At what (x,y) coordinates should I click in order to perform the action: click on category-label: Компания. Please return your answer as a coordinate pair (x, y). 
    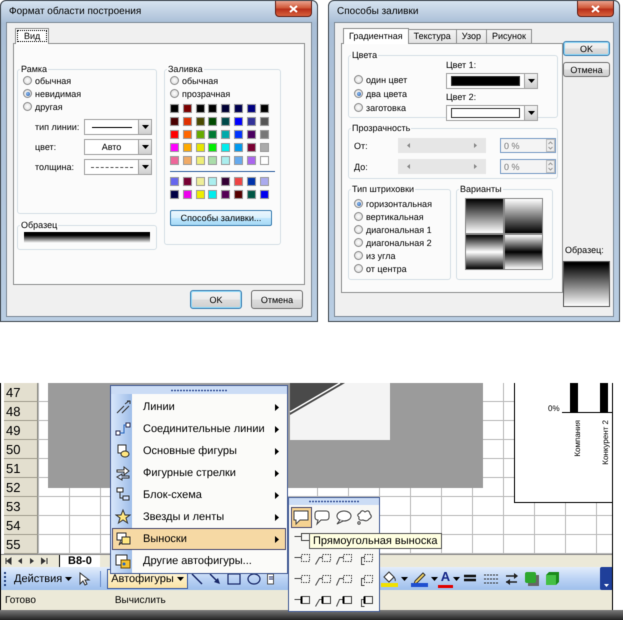
    Looking at the image, I should click on (577, 438).